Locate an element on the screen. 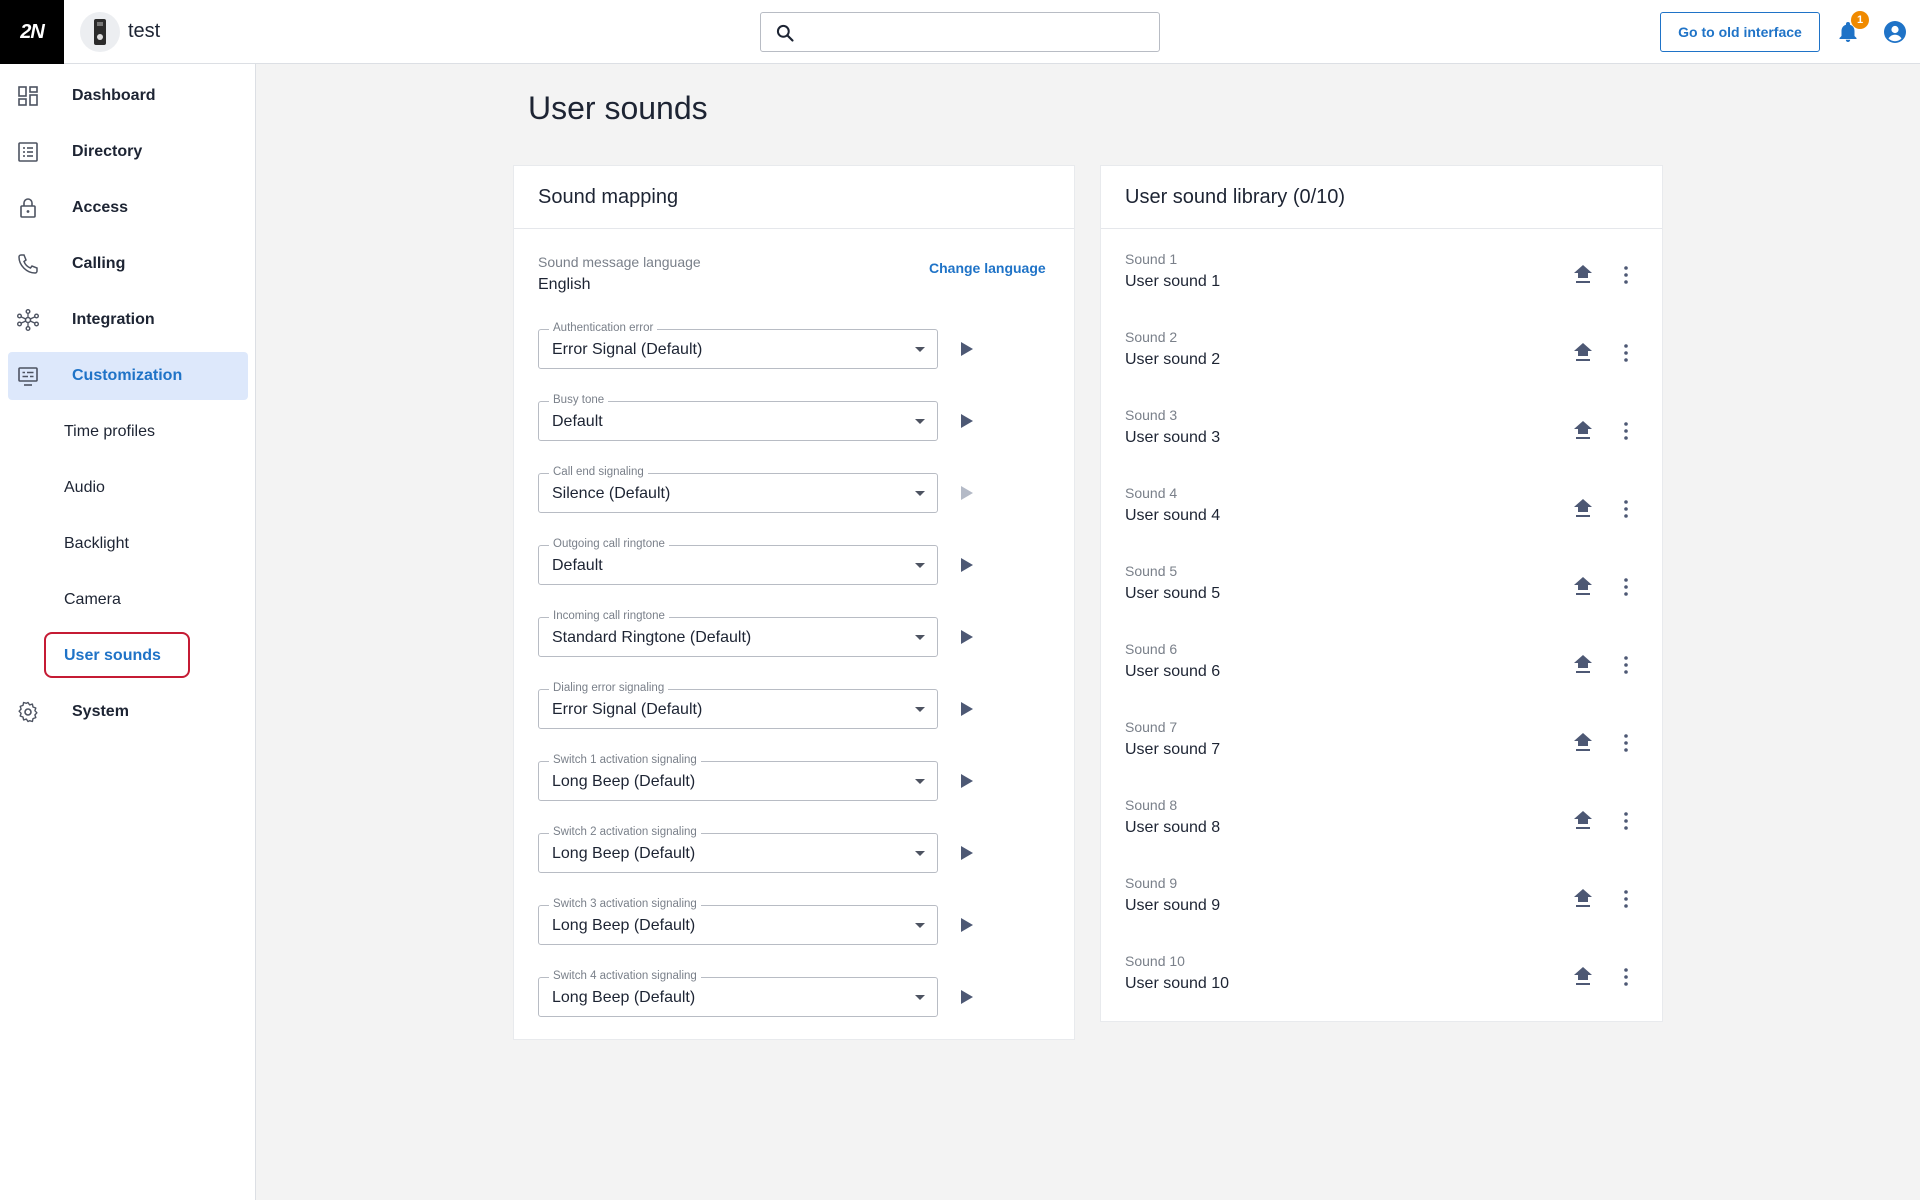  search-input is located at coordinates (977, 32).